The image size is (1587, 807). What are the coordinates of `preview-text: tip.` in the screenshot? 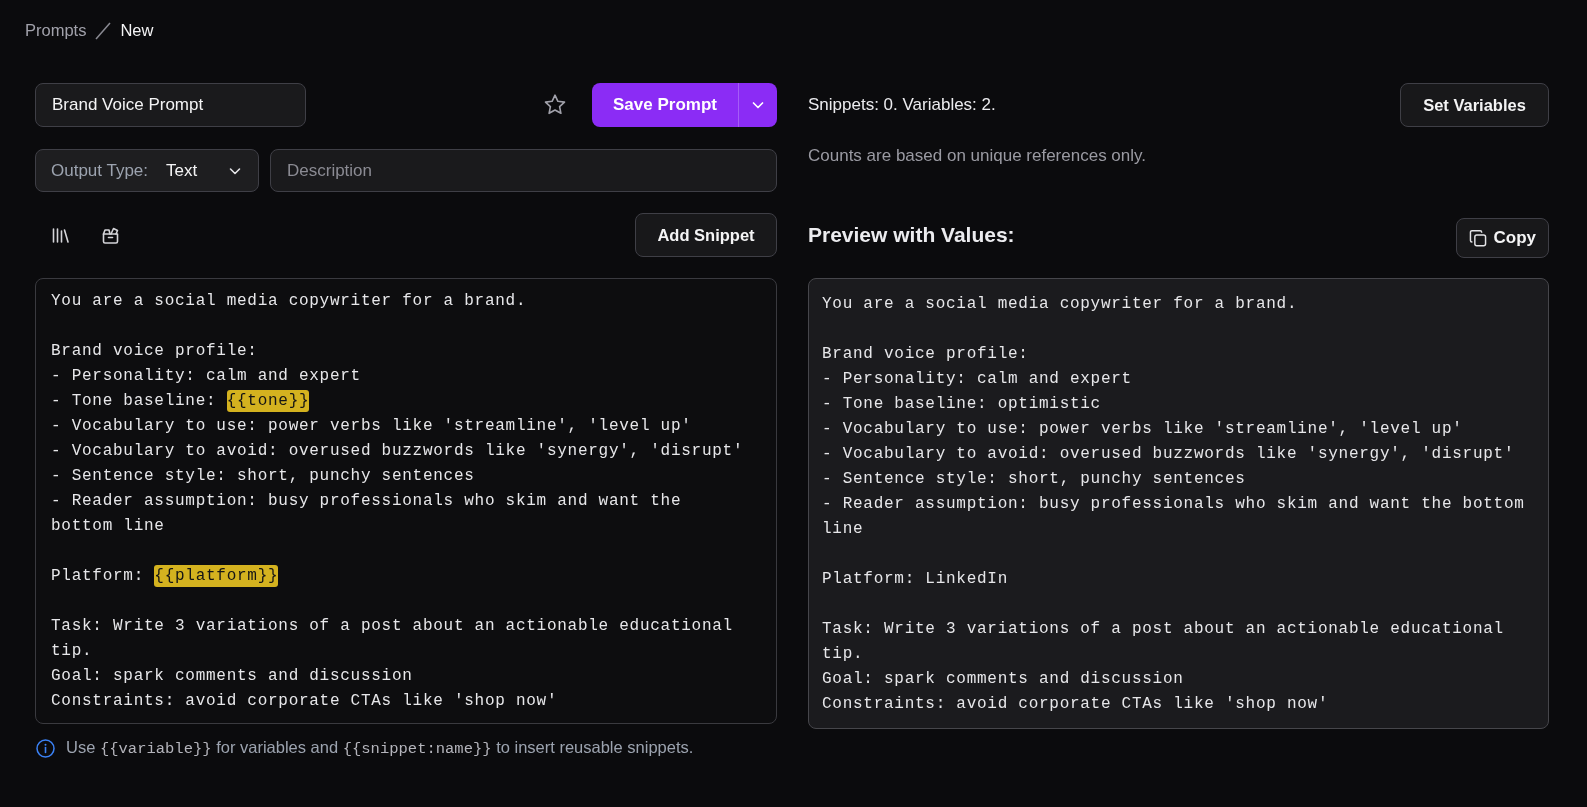 It's located at (843, 654).